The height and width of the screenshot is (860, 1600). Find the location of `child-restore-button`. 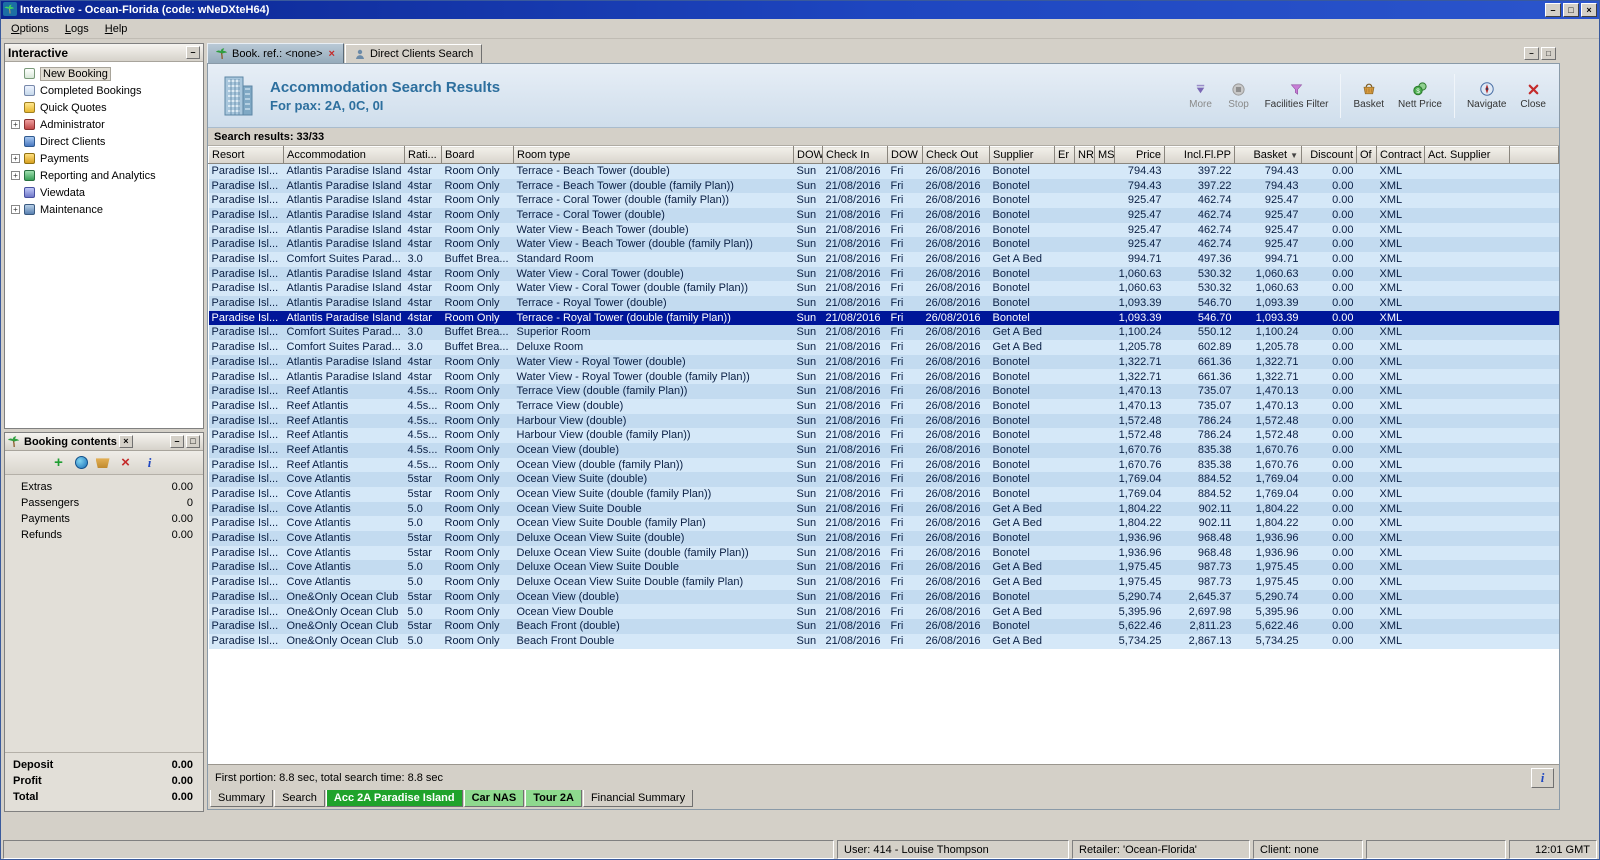

child-restore-button is located at coordinates (1548, 53).